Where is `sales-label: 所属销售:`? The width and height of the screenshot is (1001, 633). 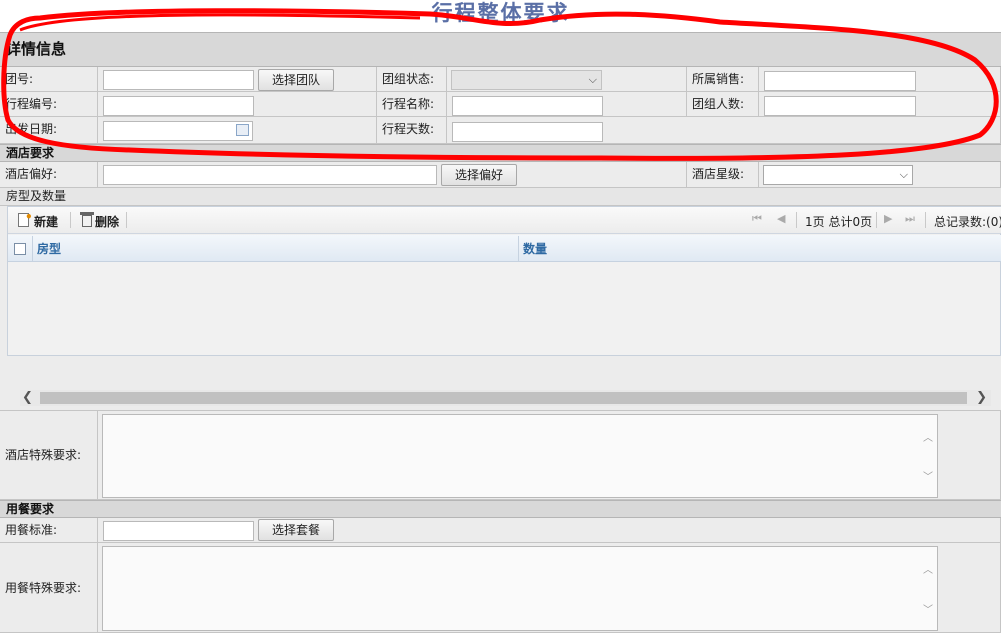 sales-label: 所属销售: is located at coordinates (723, 79).